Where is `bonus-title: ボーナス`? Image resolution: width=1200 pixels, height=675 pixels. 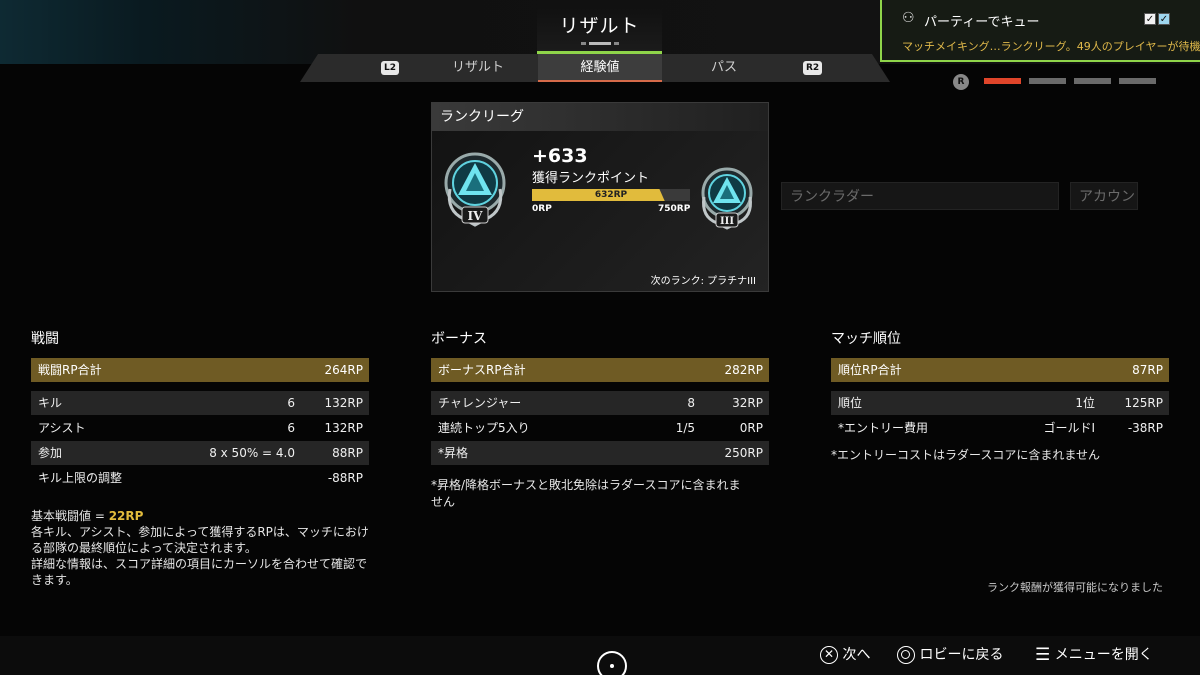 bonus-title: ボーナス is located at coordinates (459, 339).